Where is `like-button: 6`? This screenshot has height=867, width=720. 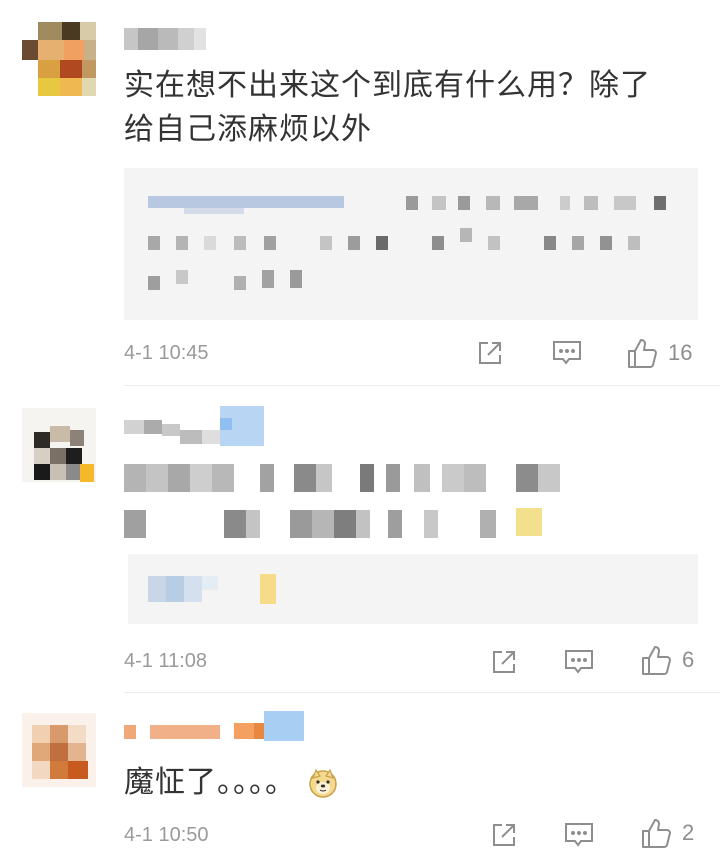
like-button: 6 is located at coordinates (667, 660).